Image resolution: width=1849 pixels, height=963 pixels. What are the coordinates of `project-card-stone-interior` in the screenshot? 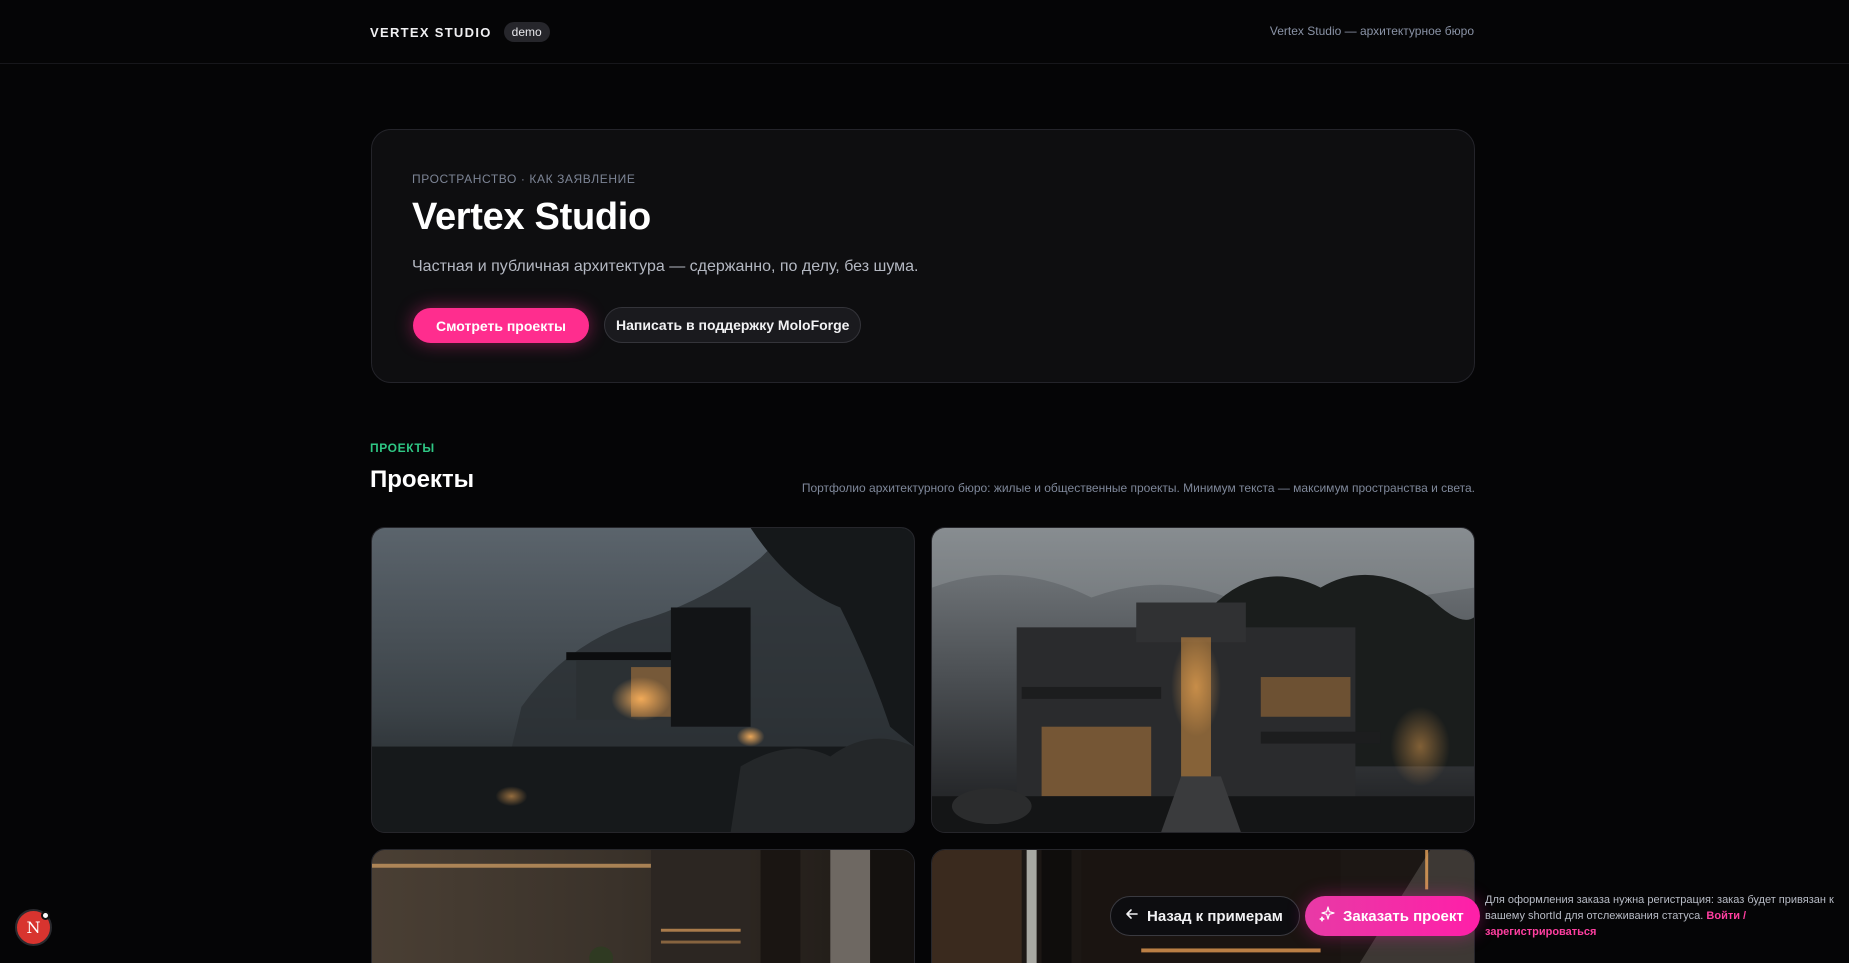 It's located at (643, 906).